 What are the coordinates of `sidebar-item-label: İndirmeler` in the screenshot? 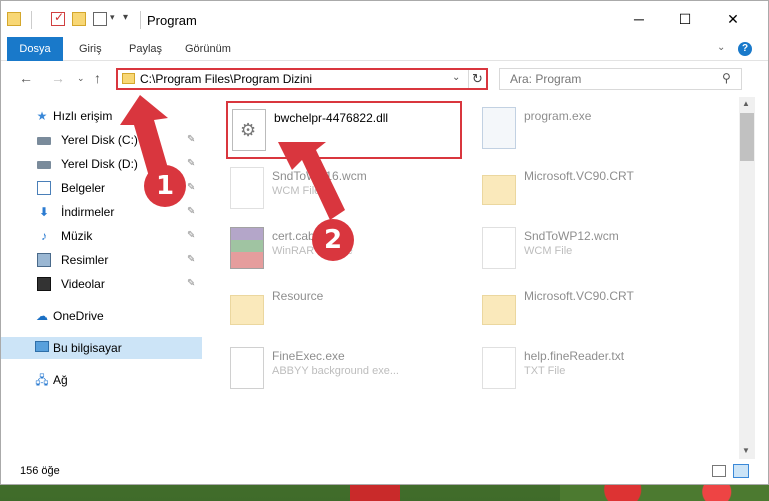 It's located at (88, 212).